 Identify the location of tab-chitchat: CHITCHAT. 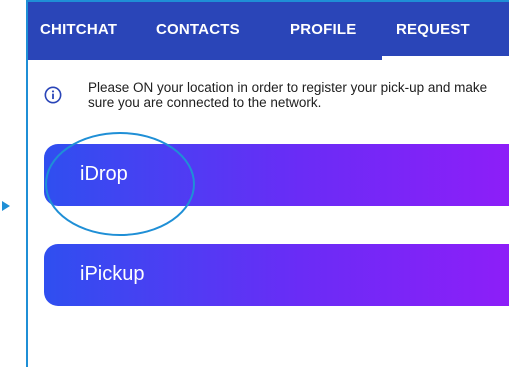
(78, 29).